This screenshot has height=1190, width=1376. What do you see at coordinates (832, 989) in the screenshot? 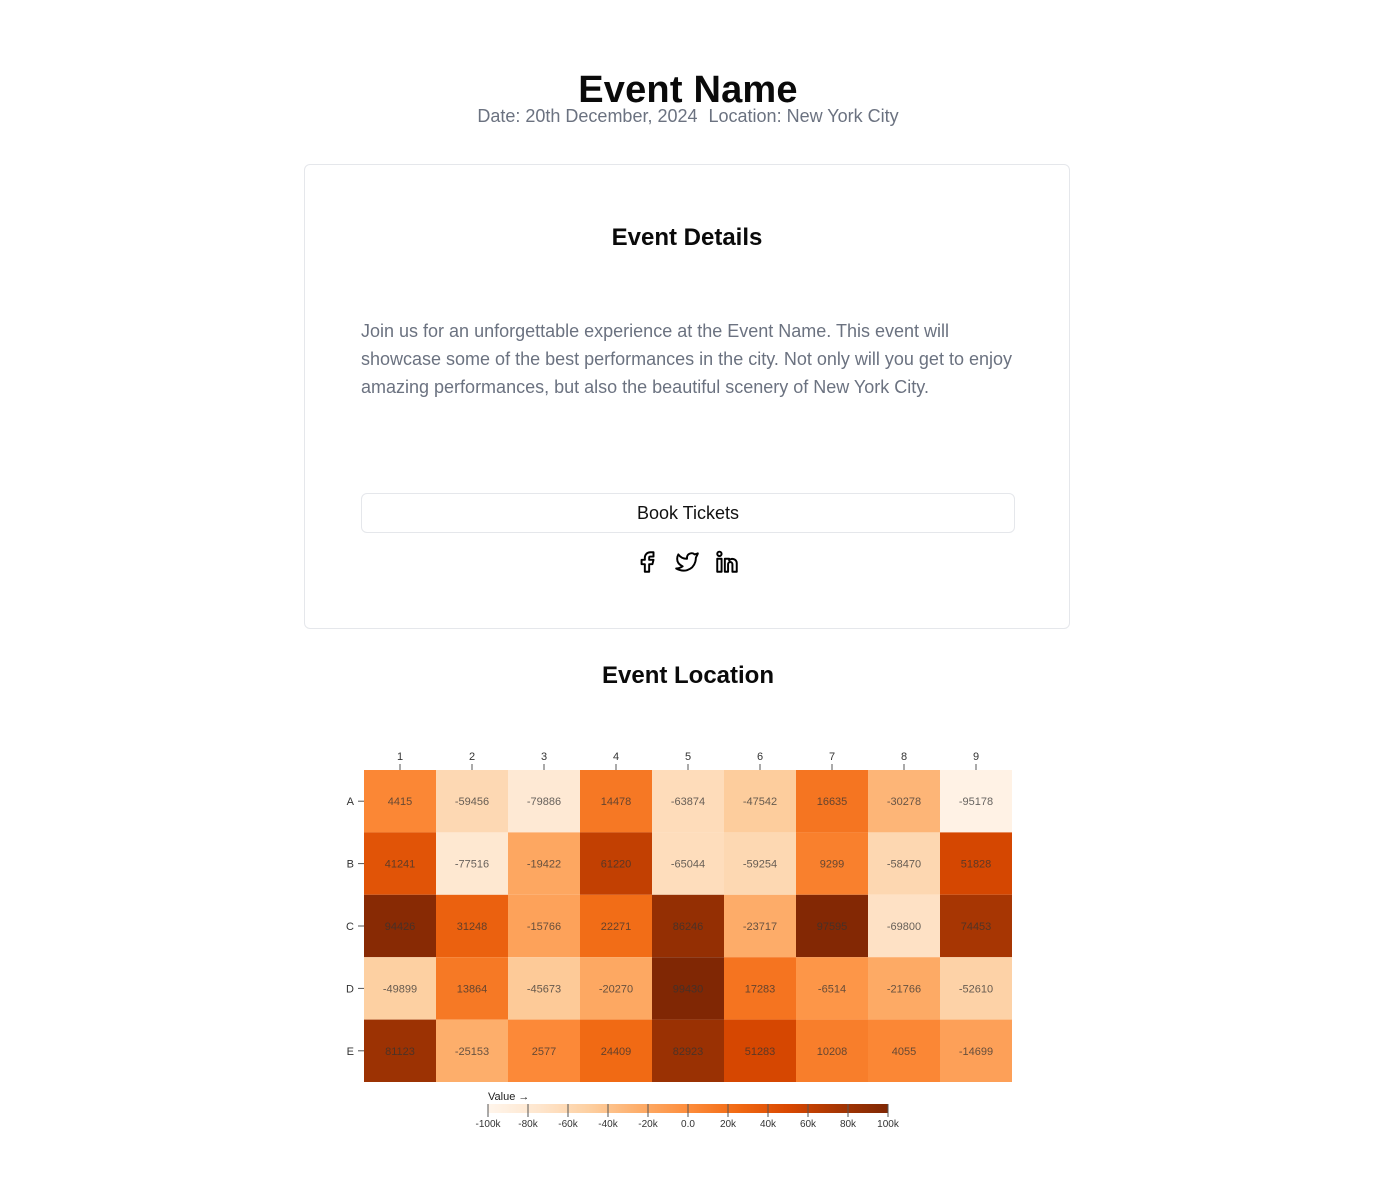
I see `cell-value-label: -6514` at bounding box center [832, 989].